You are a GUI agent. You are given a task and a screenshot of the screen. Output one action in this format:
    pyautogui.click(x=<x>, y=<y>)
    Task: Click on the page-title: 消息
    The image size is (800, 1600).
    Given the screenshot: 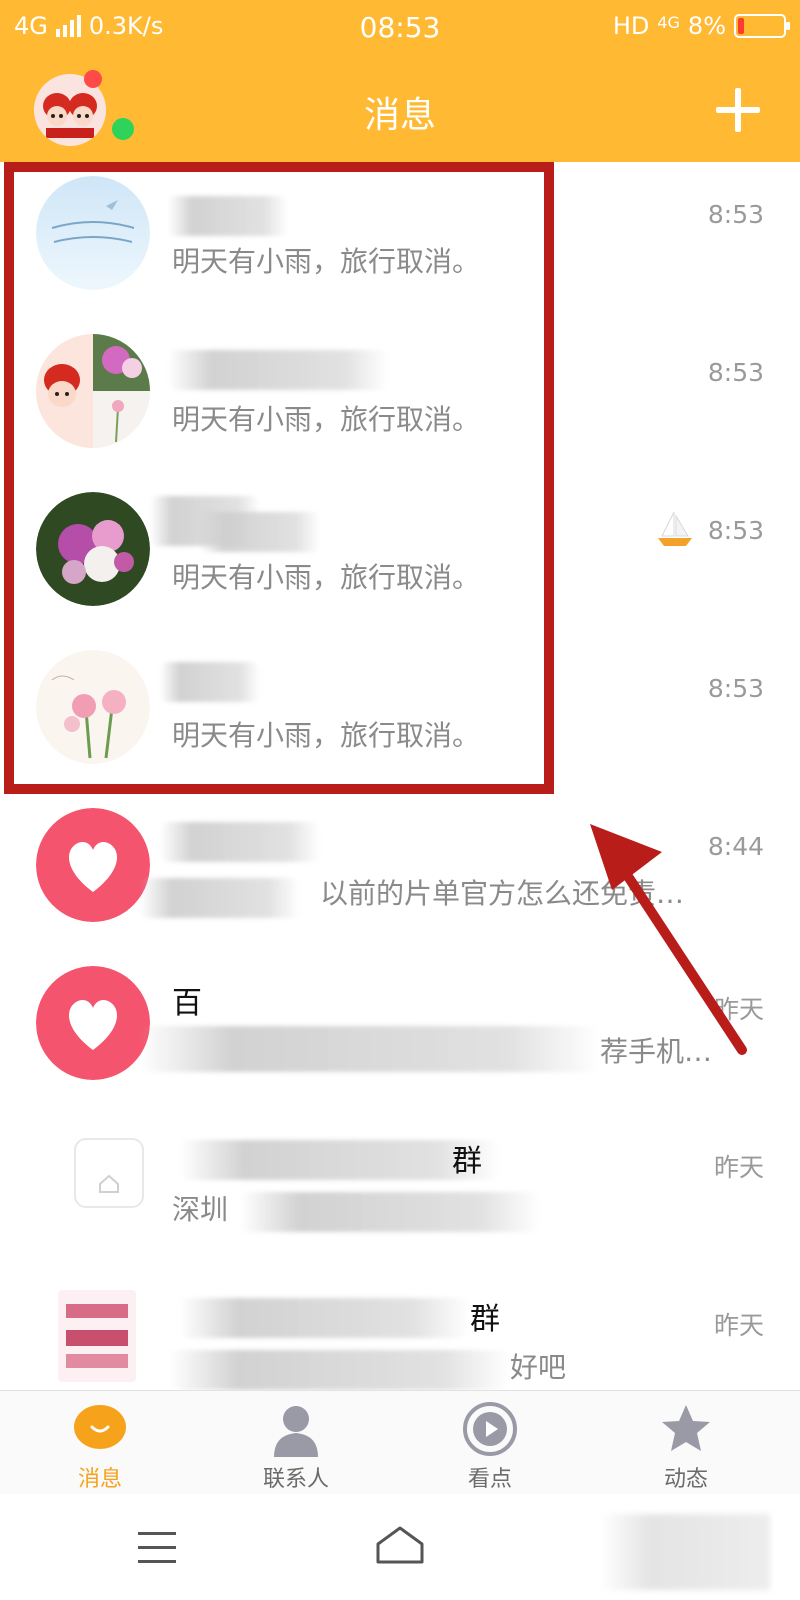 What is the action you would take?
    pyautogui.click(x=399, y=115)
    